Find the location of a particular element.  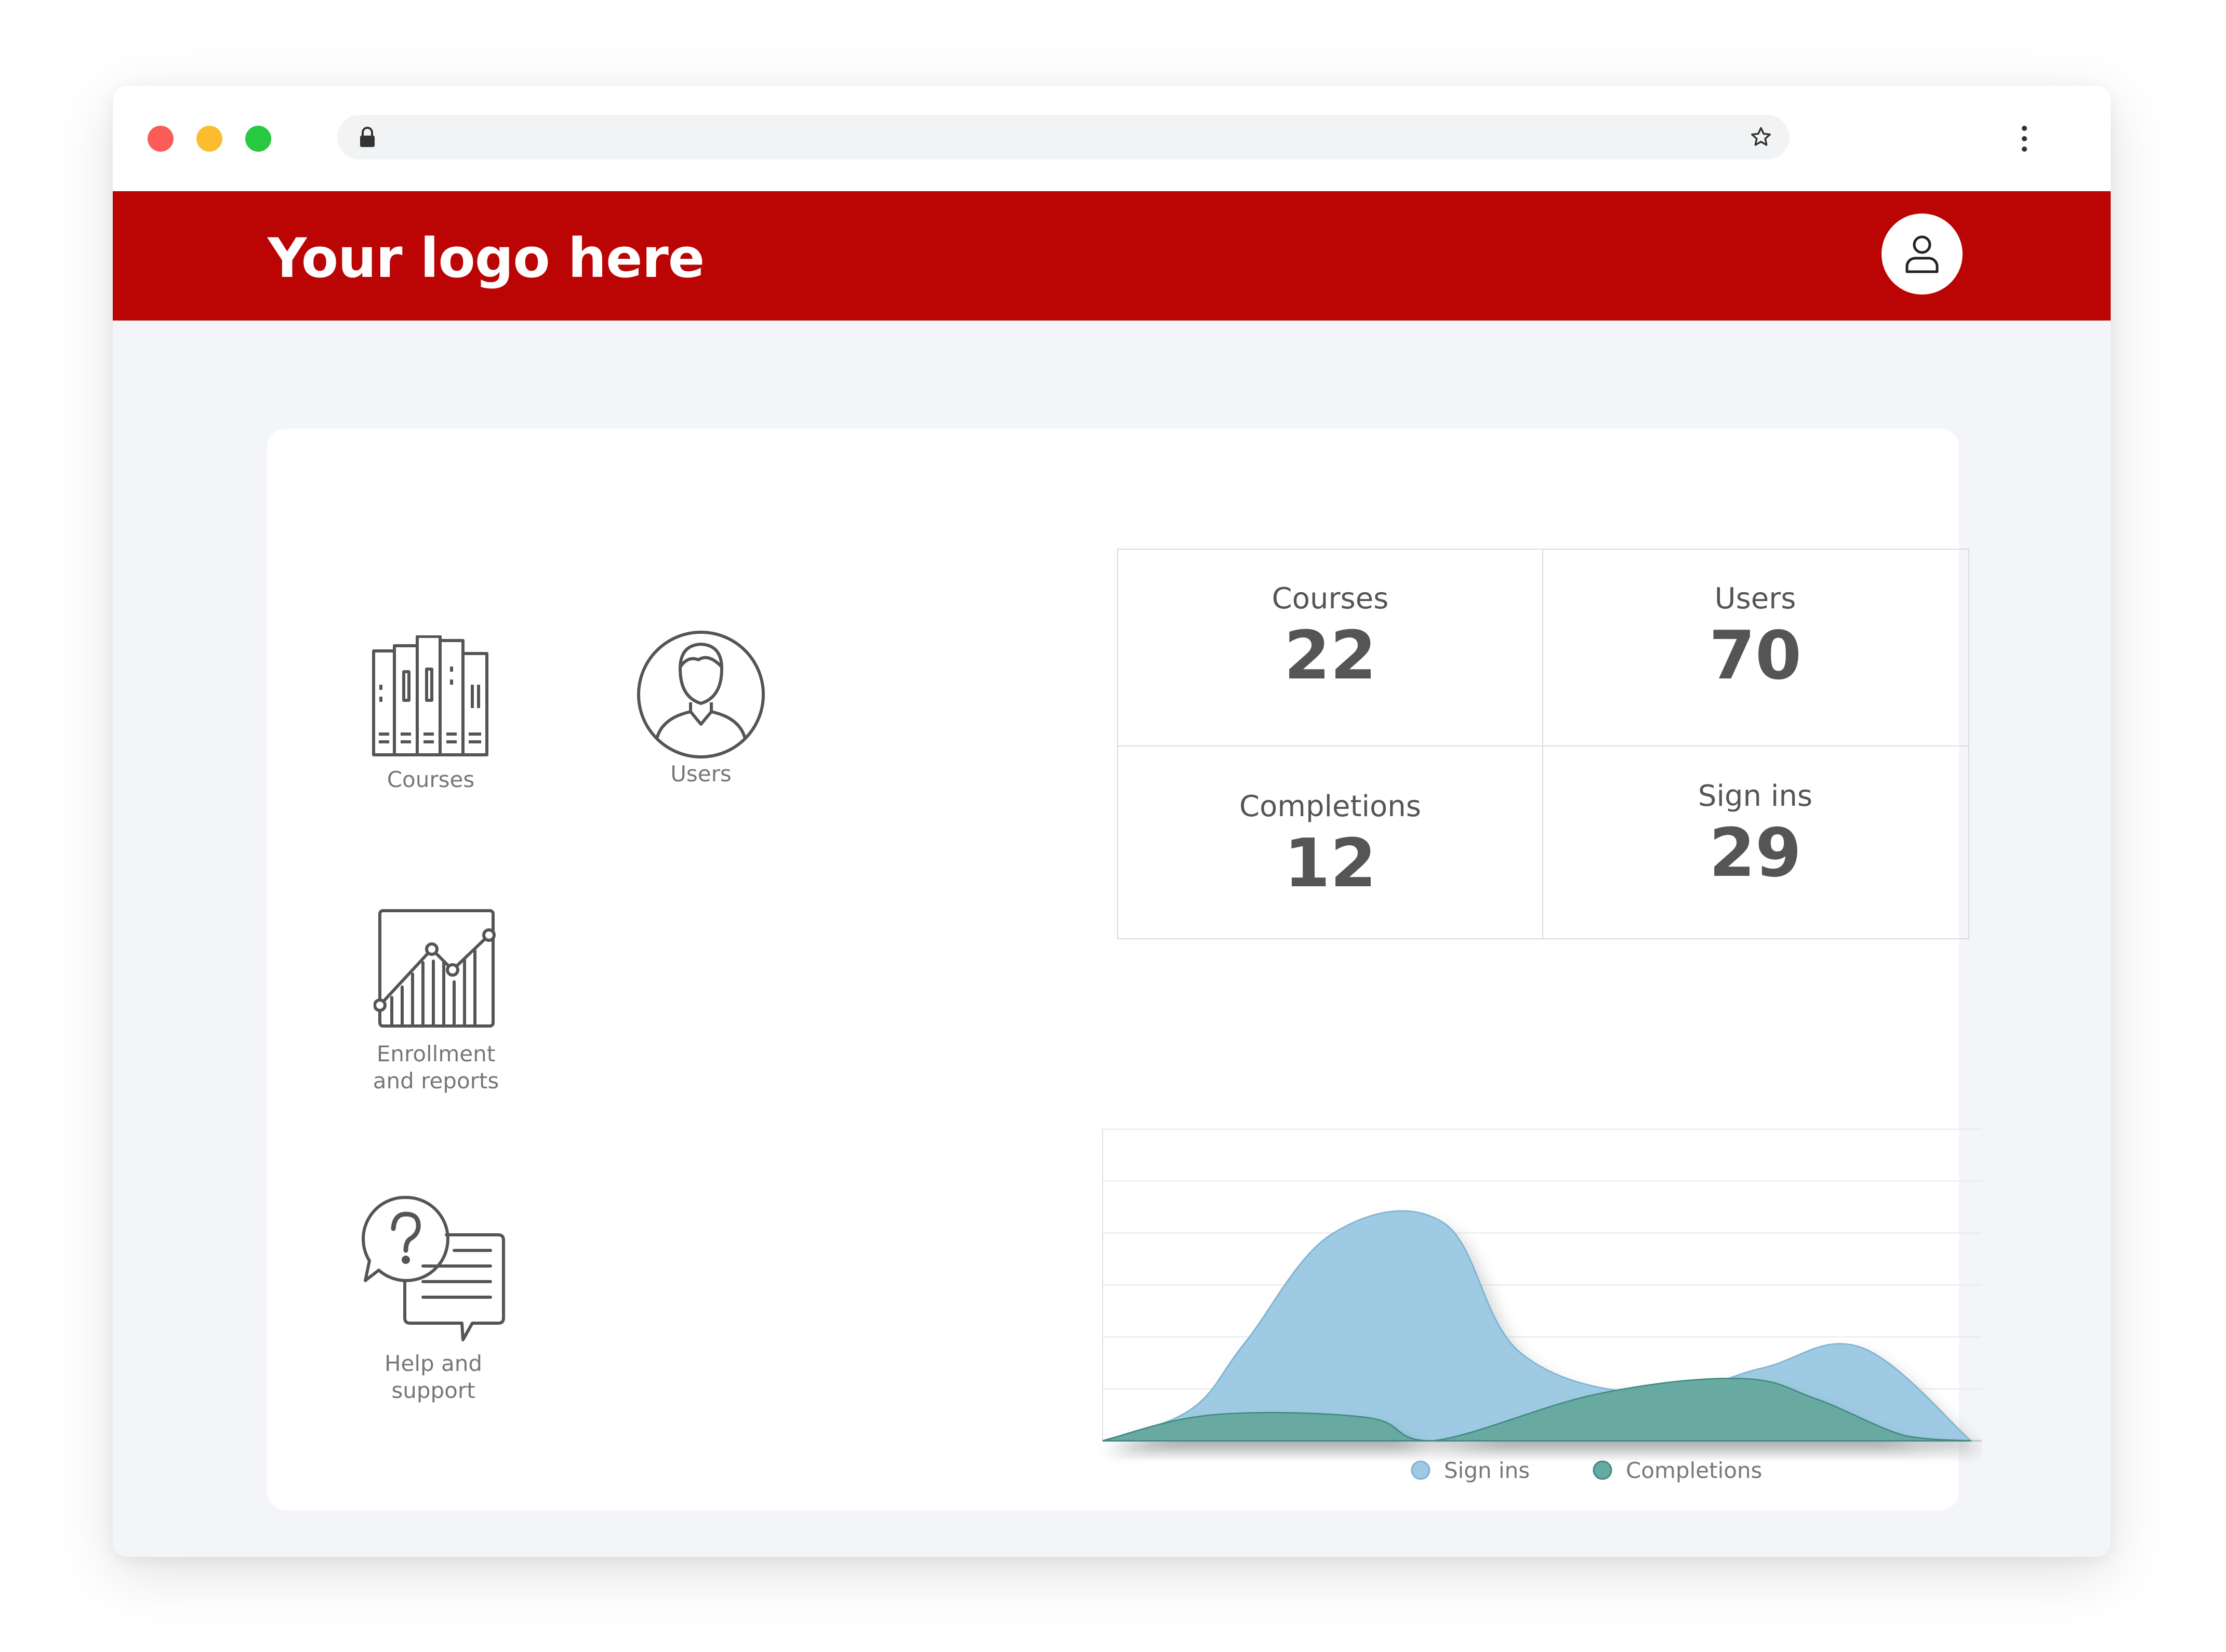

stats-divider is located at coordinates (1543, 746).